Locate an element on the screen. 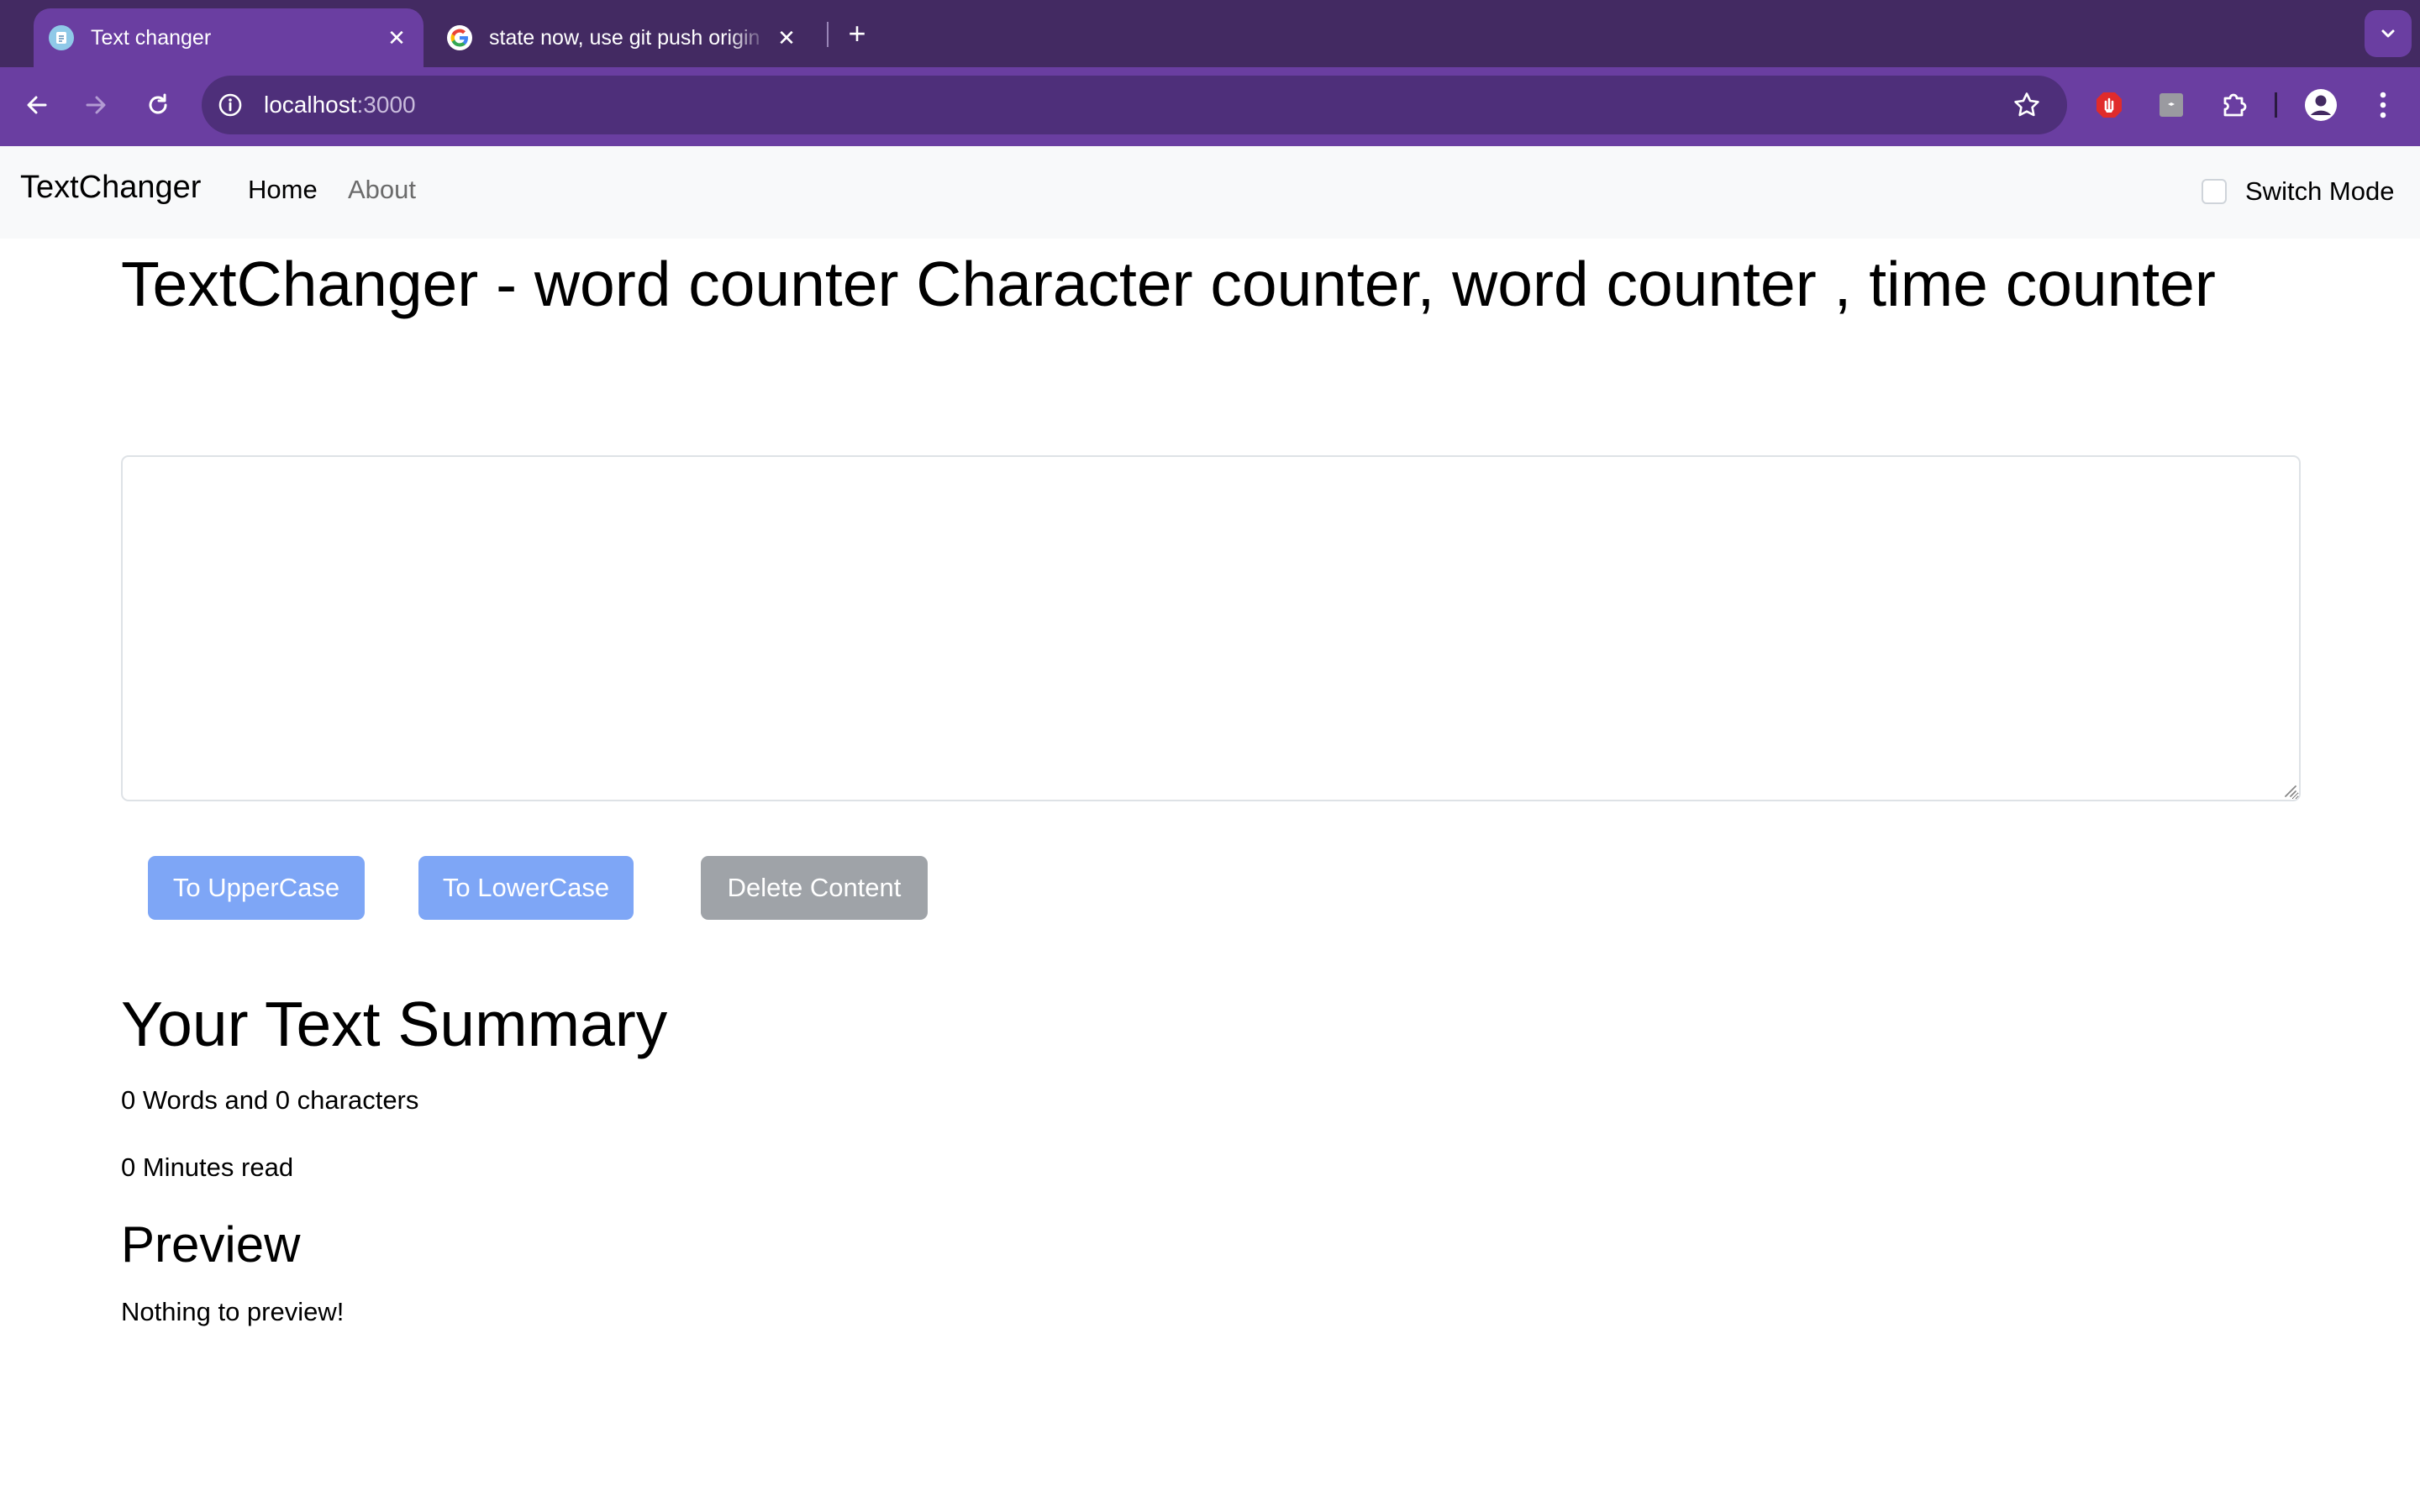 This screenshot has width=2420, height=1512. summary-heading: Your Text Summary is located at coordinates (394, 1024).